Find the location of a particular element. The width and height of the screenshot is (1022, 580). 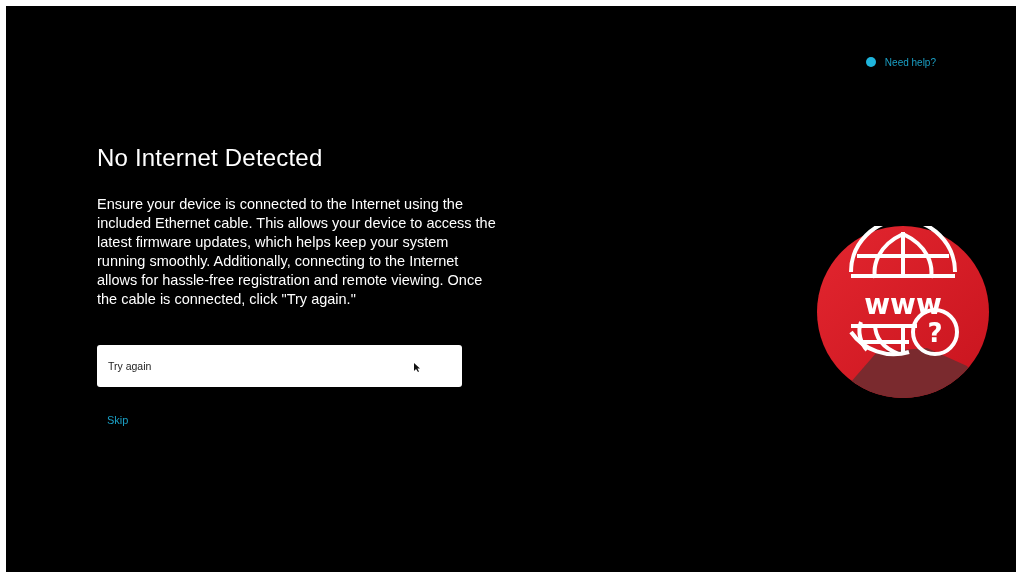

mouse-cursor-icon is located at coordinates (417, 367).